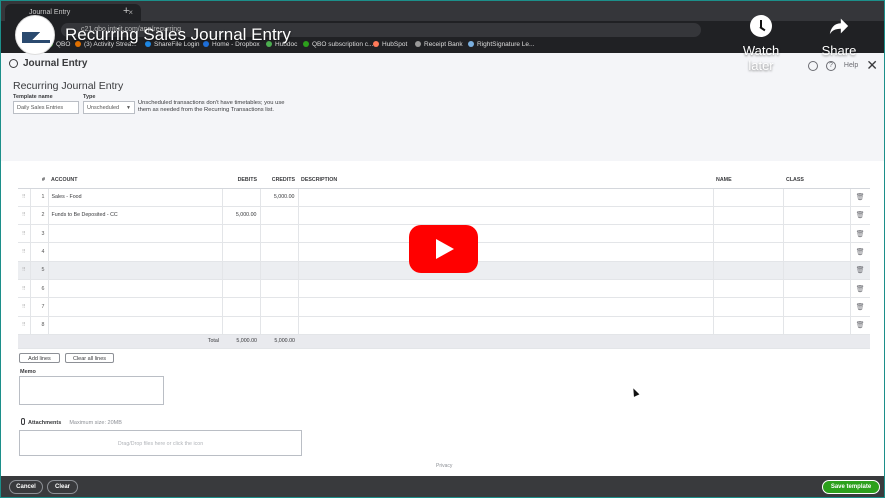 The height and width of the screenshot is (498, 885). Describe the element at coordinates (444, 466) in the screenshot. I see `privacy-link: Privacy` at that location.